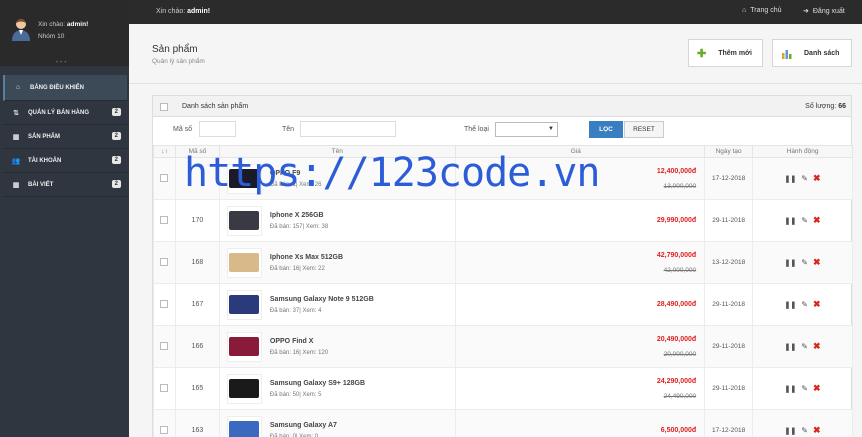 Image resolution: width=862 pixels, height=437 pixels. What do you see at coordinates (65, 88) in the screenshot?
I see `sidebar-item-dashboard: ⌂ BẢNG ĐIỀU KHIỂN` at bounding box center [65, 88].